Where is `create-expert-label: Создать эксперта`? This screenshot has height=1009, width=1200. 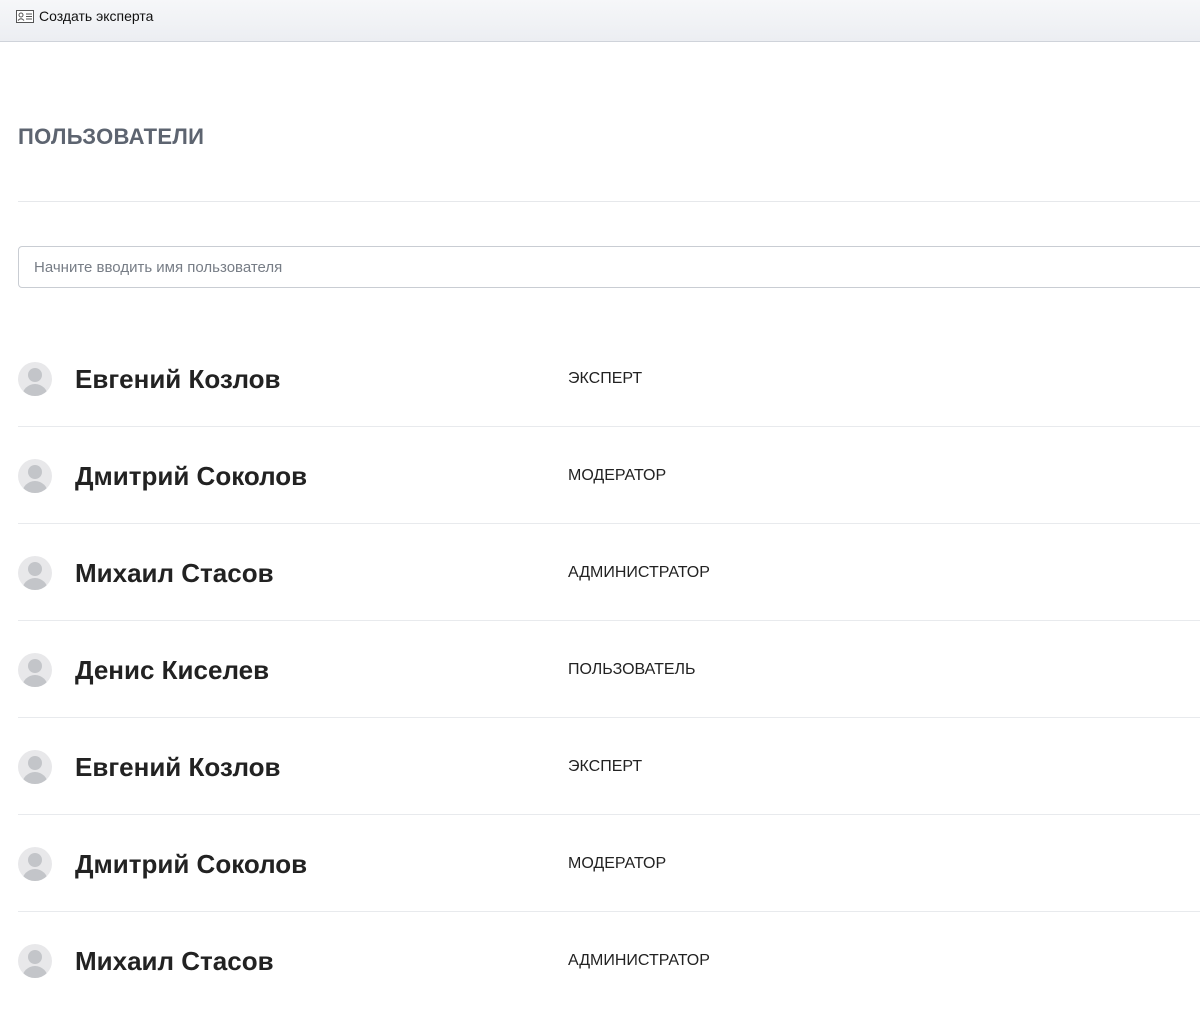 create-expert-label: Создать эксперта is located at coordinates (96, 16).